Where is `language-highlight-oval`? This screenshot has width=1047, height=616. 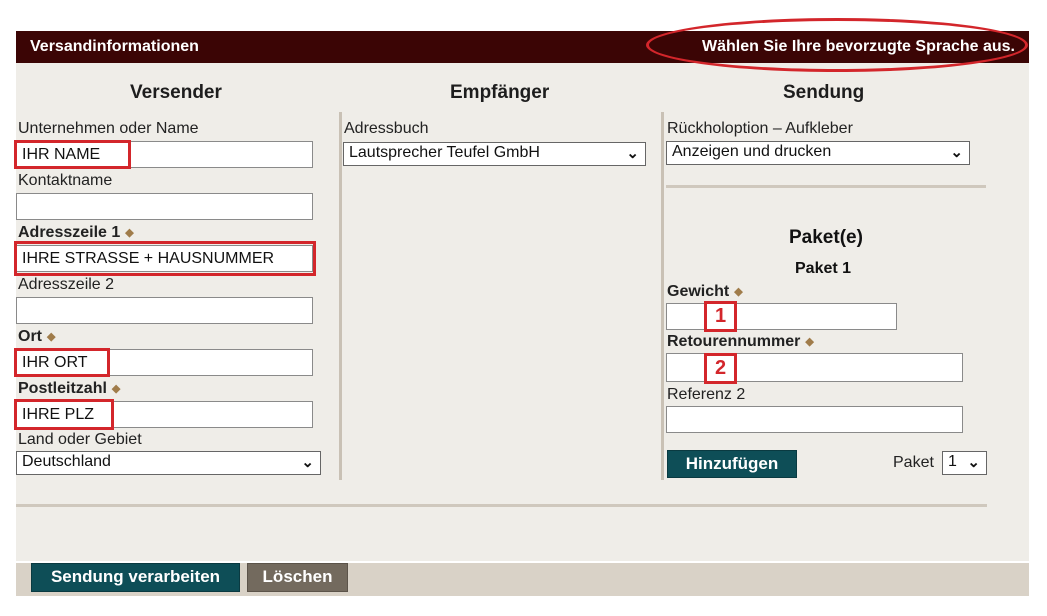
language-highlight-oval is located at coordinates (837, 45).